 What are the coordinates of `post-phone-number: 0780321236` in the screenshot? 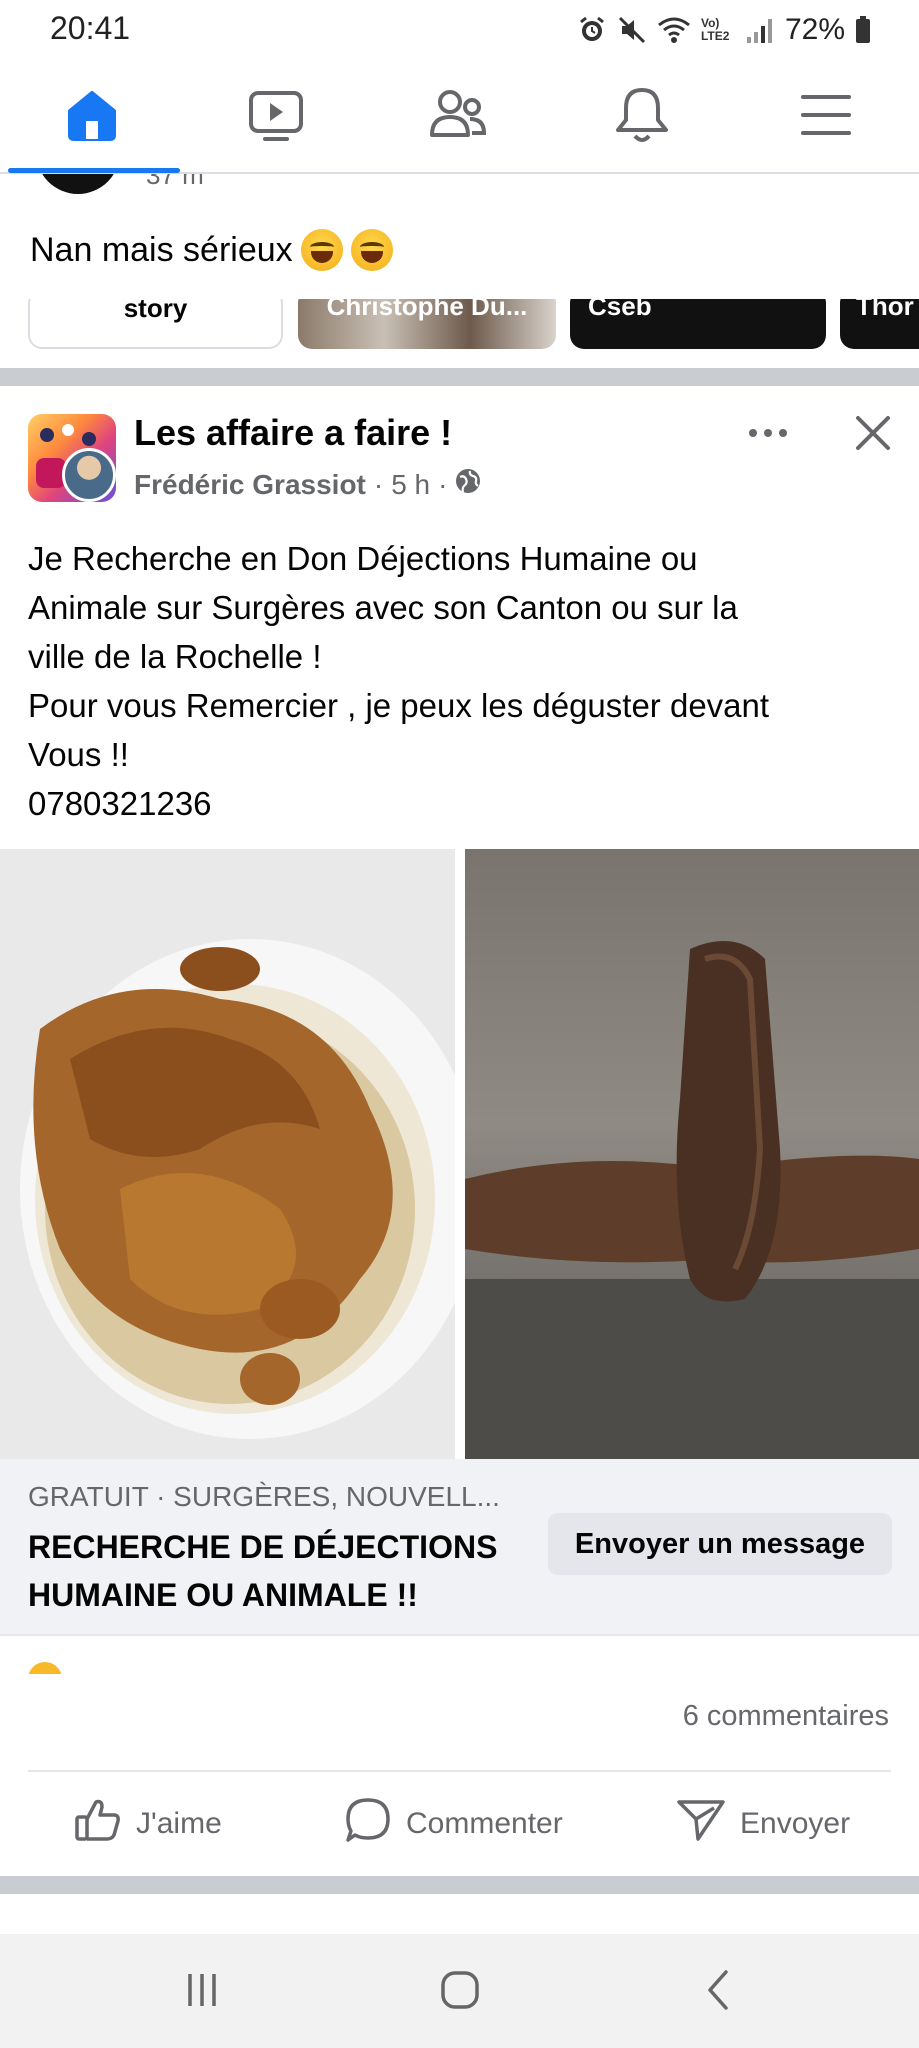 It's located at (463, 803).